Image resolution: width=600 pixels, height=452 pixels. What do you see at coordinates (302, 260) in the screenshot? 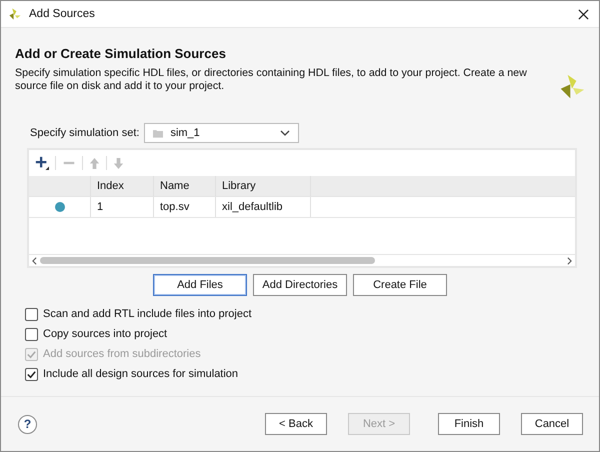
I see `horizontal-scrollbar` at bounding box center [302, 260].